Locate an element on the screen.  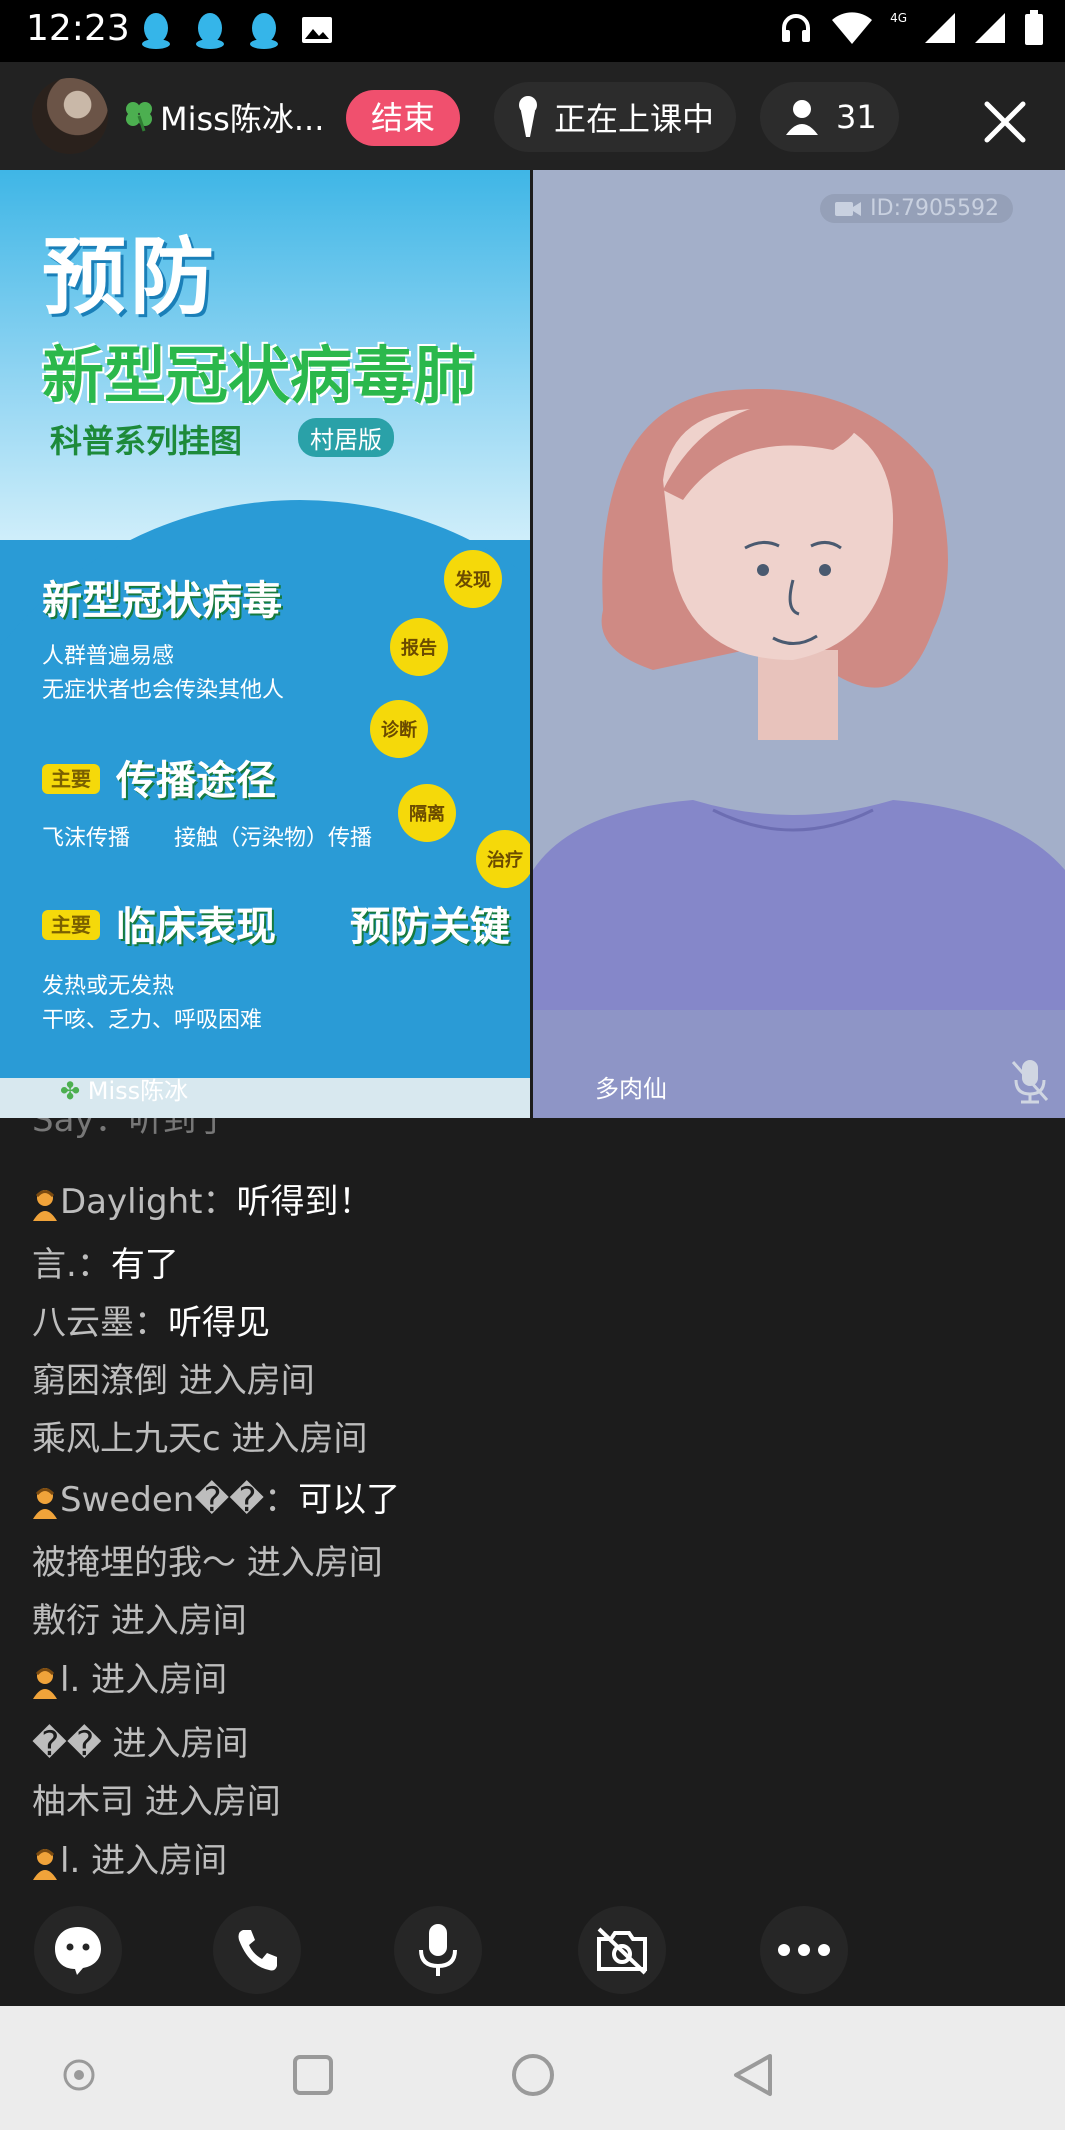
camera-toggle-button is located at coordinates (622, 1950).